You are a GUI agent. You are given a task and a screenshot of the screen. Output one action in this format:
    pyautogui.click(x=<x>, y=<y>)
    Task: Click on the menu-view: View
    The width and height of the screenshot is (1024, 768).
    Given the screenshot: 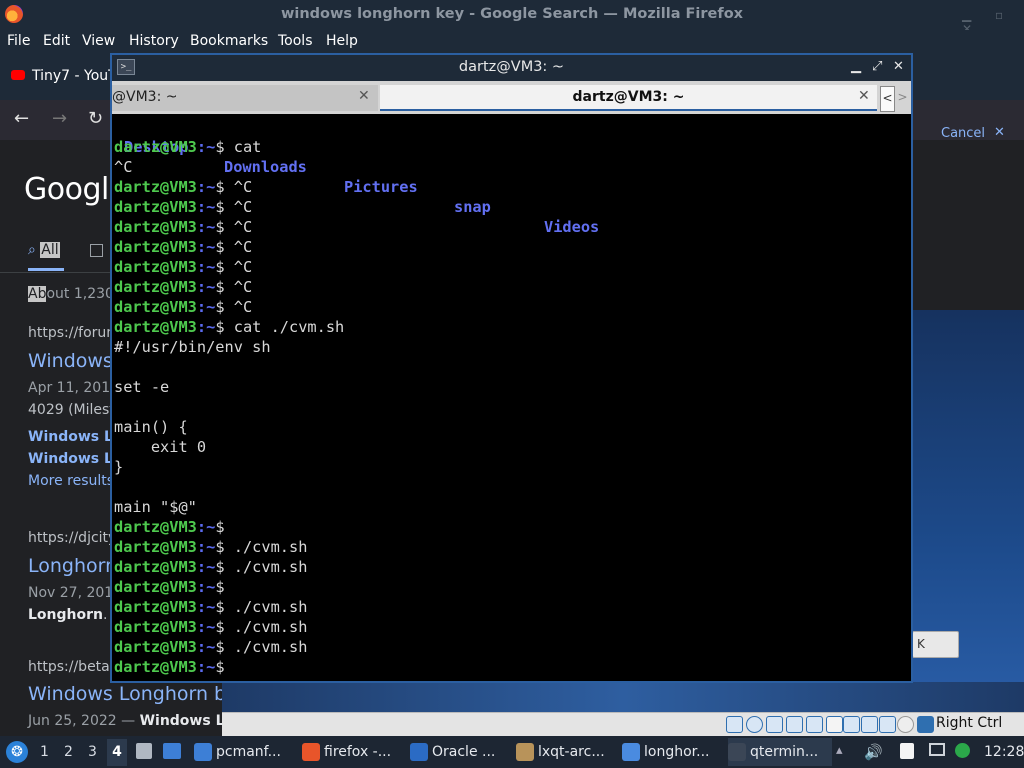 What is the action you would take?
    pyautogui.click(x=98, y=41)
    